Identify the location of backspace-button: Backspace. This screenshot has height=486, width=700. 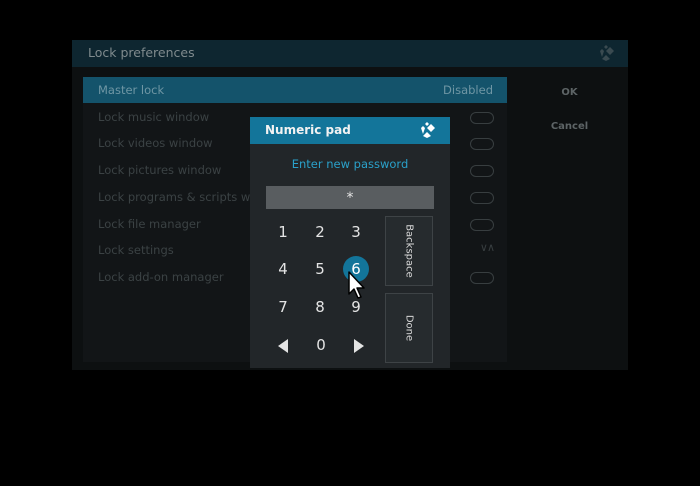
(409, 251).